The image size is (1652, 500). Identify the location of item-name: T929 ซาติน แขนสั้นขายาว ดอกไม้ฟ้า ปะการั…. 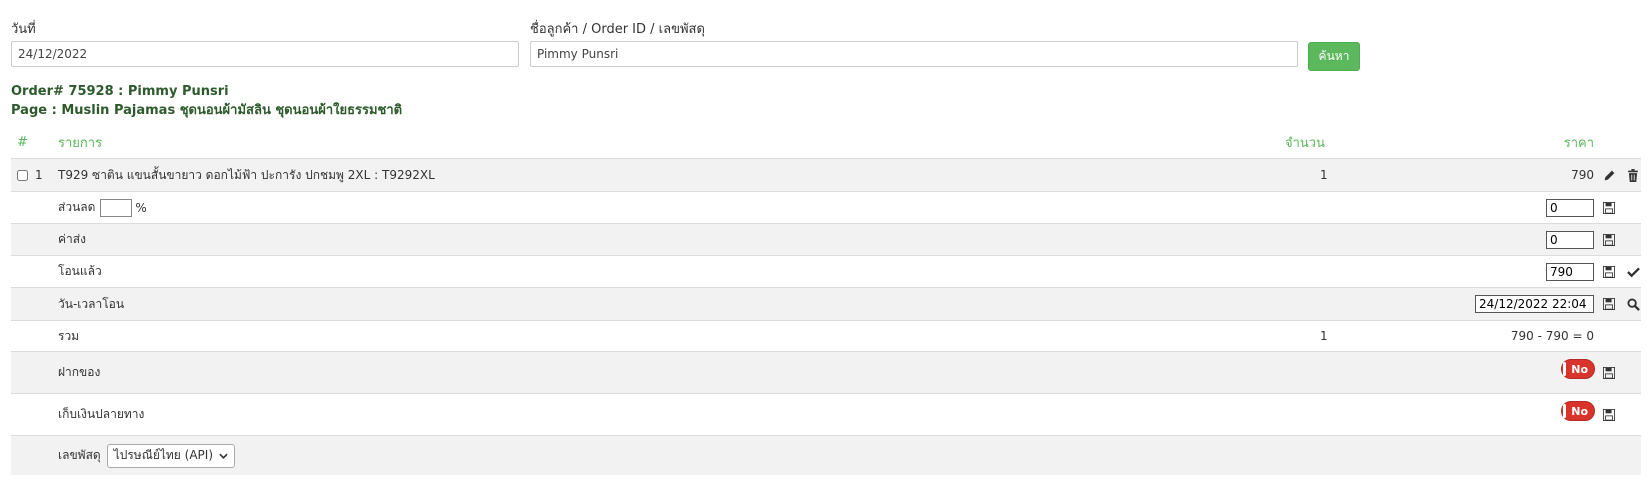
(246, 174).